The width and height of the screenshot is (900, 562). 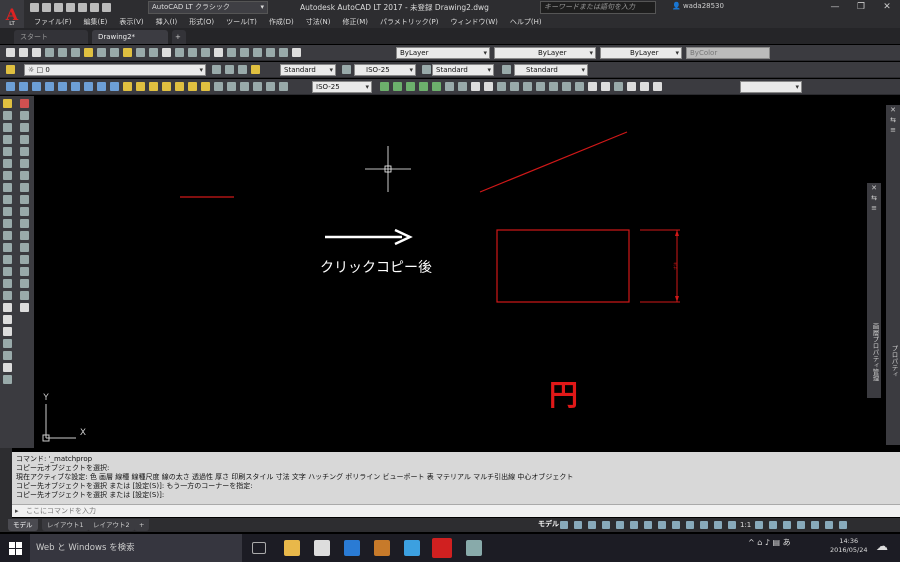 What do you see at coordinates (7, 307) in the screenshot?
I see `mtext-icon` at bounding box center [7, 307].